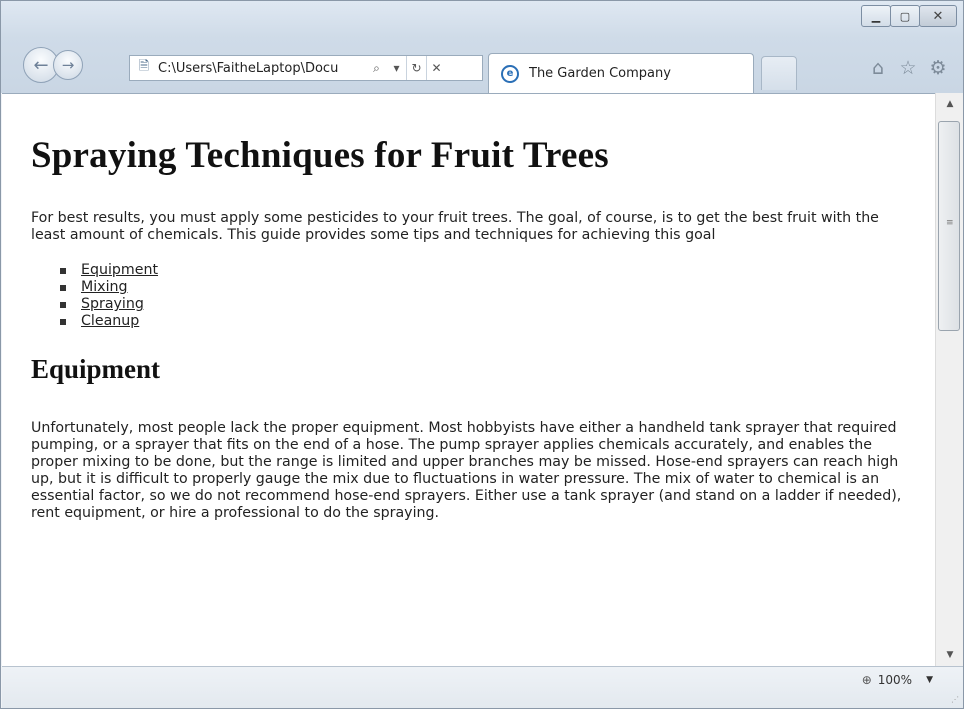  Describe the element at coordinates (600, 73) in the screenshot. I see `tab-title: The Garden Company` at that location.